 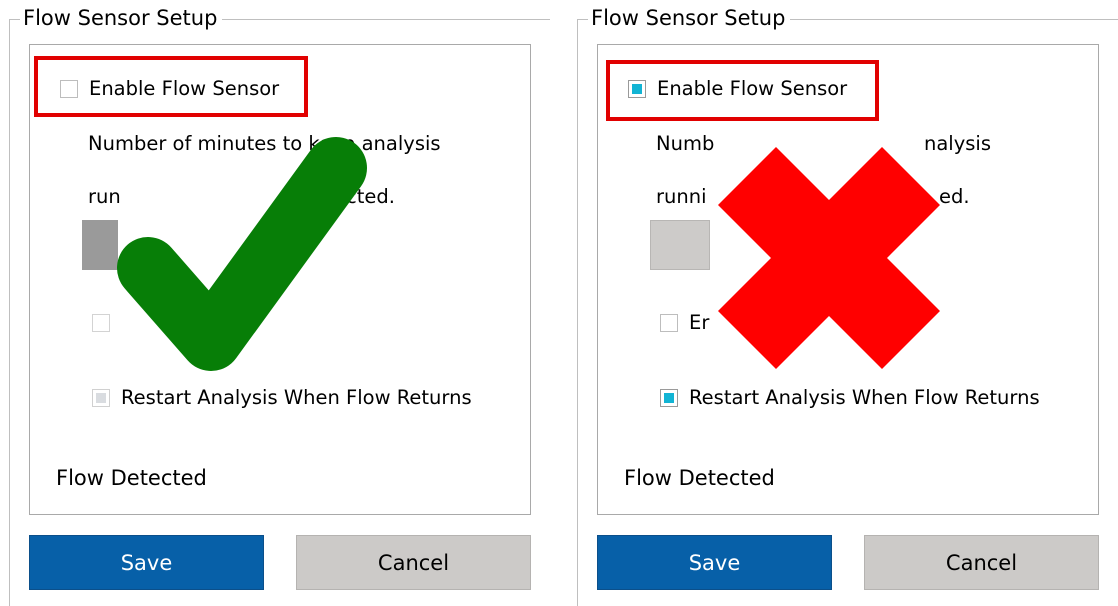 I want to click on checkbox-checked-fill, so click(x=669, y=398).